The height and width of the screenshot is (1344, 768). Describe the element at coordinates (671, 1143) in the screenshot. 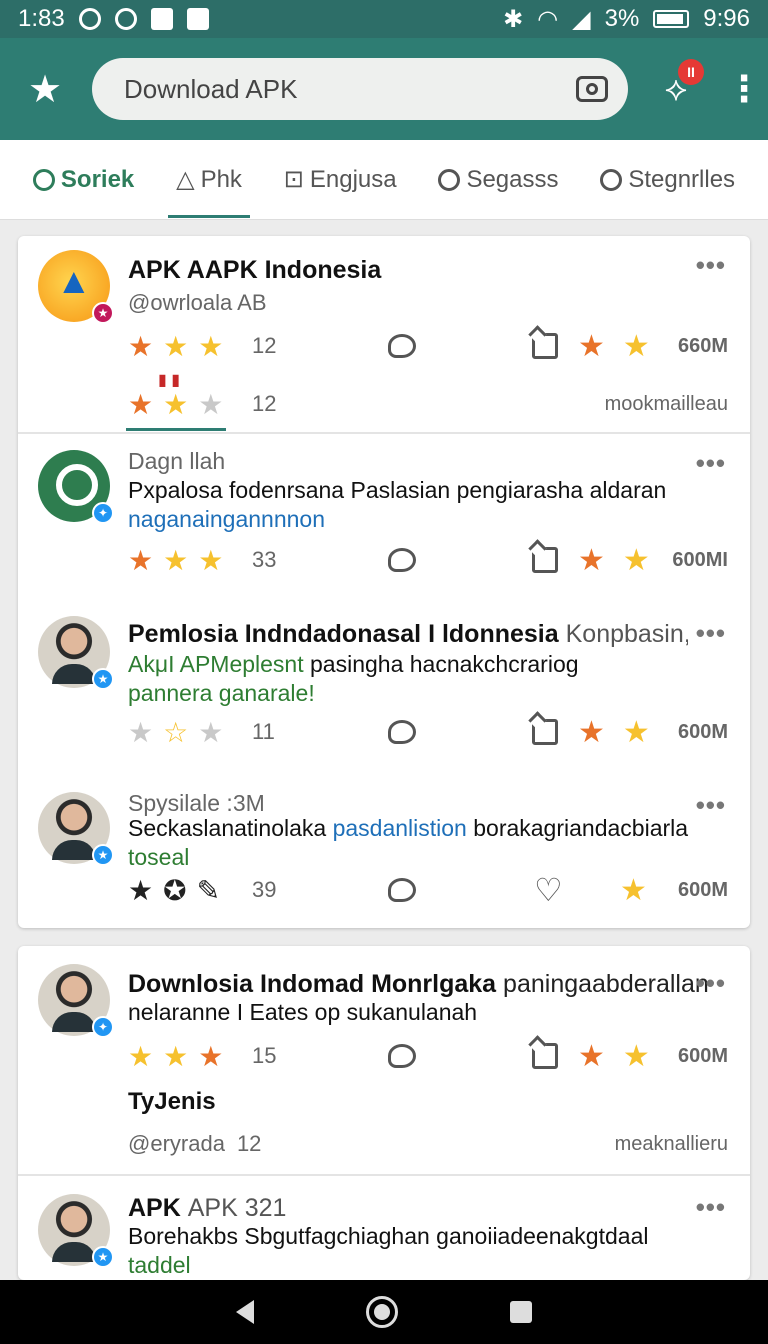

I see `footer-note: meaknallieru` at that location.